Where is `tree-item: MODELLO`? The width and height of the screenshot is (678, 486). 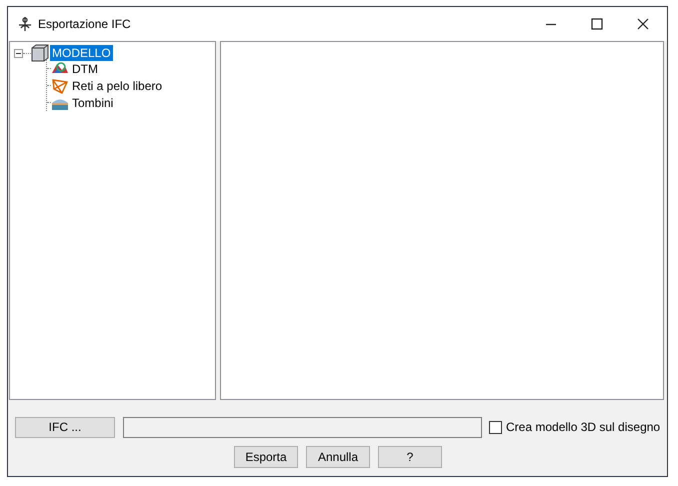 tree-item: MODELLO is located at coordinates (81, 53).